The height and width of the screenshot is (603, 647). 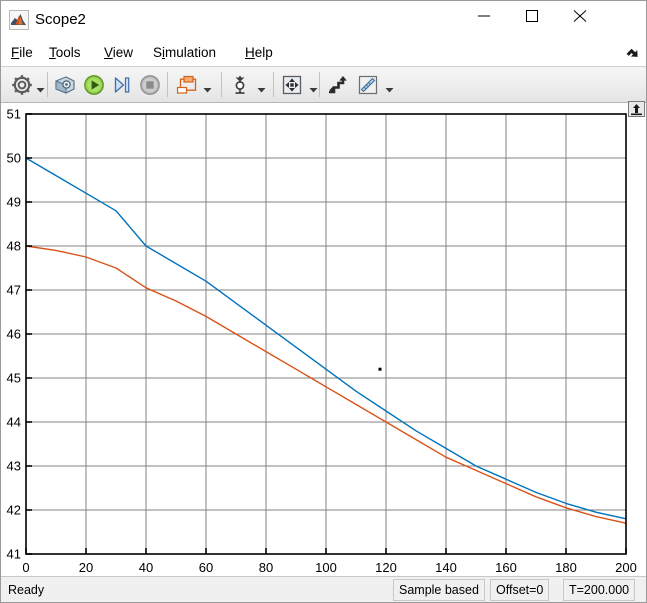 I want to click on fit-to-view-icon, so click(x=636, y=109).